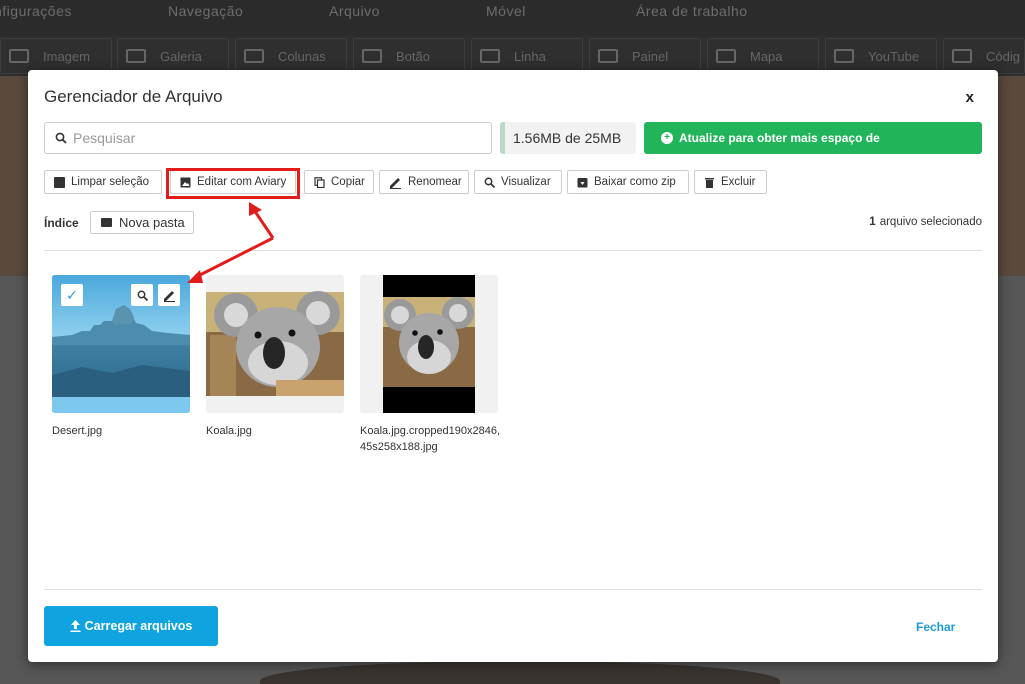  I want to click on tool-map: Mapa, so click(763, 56).